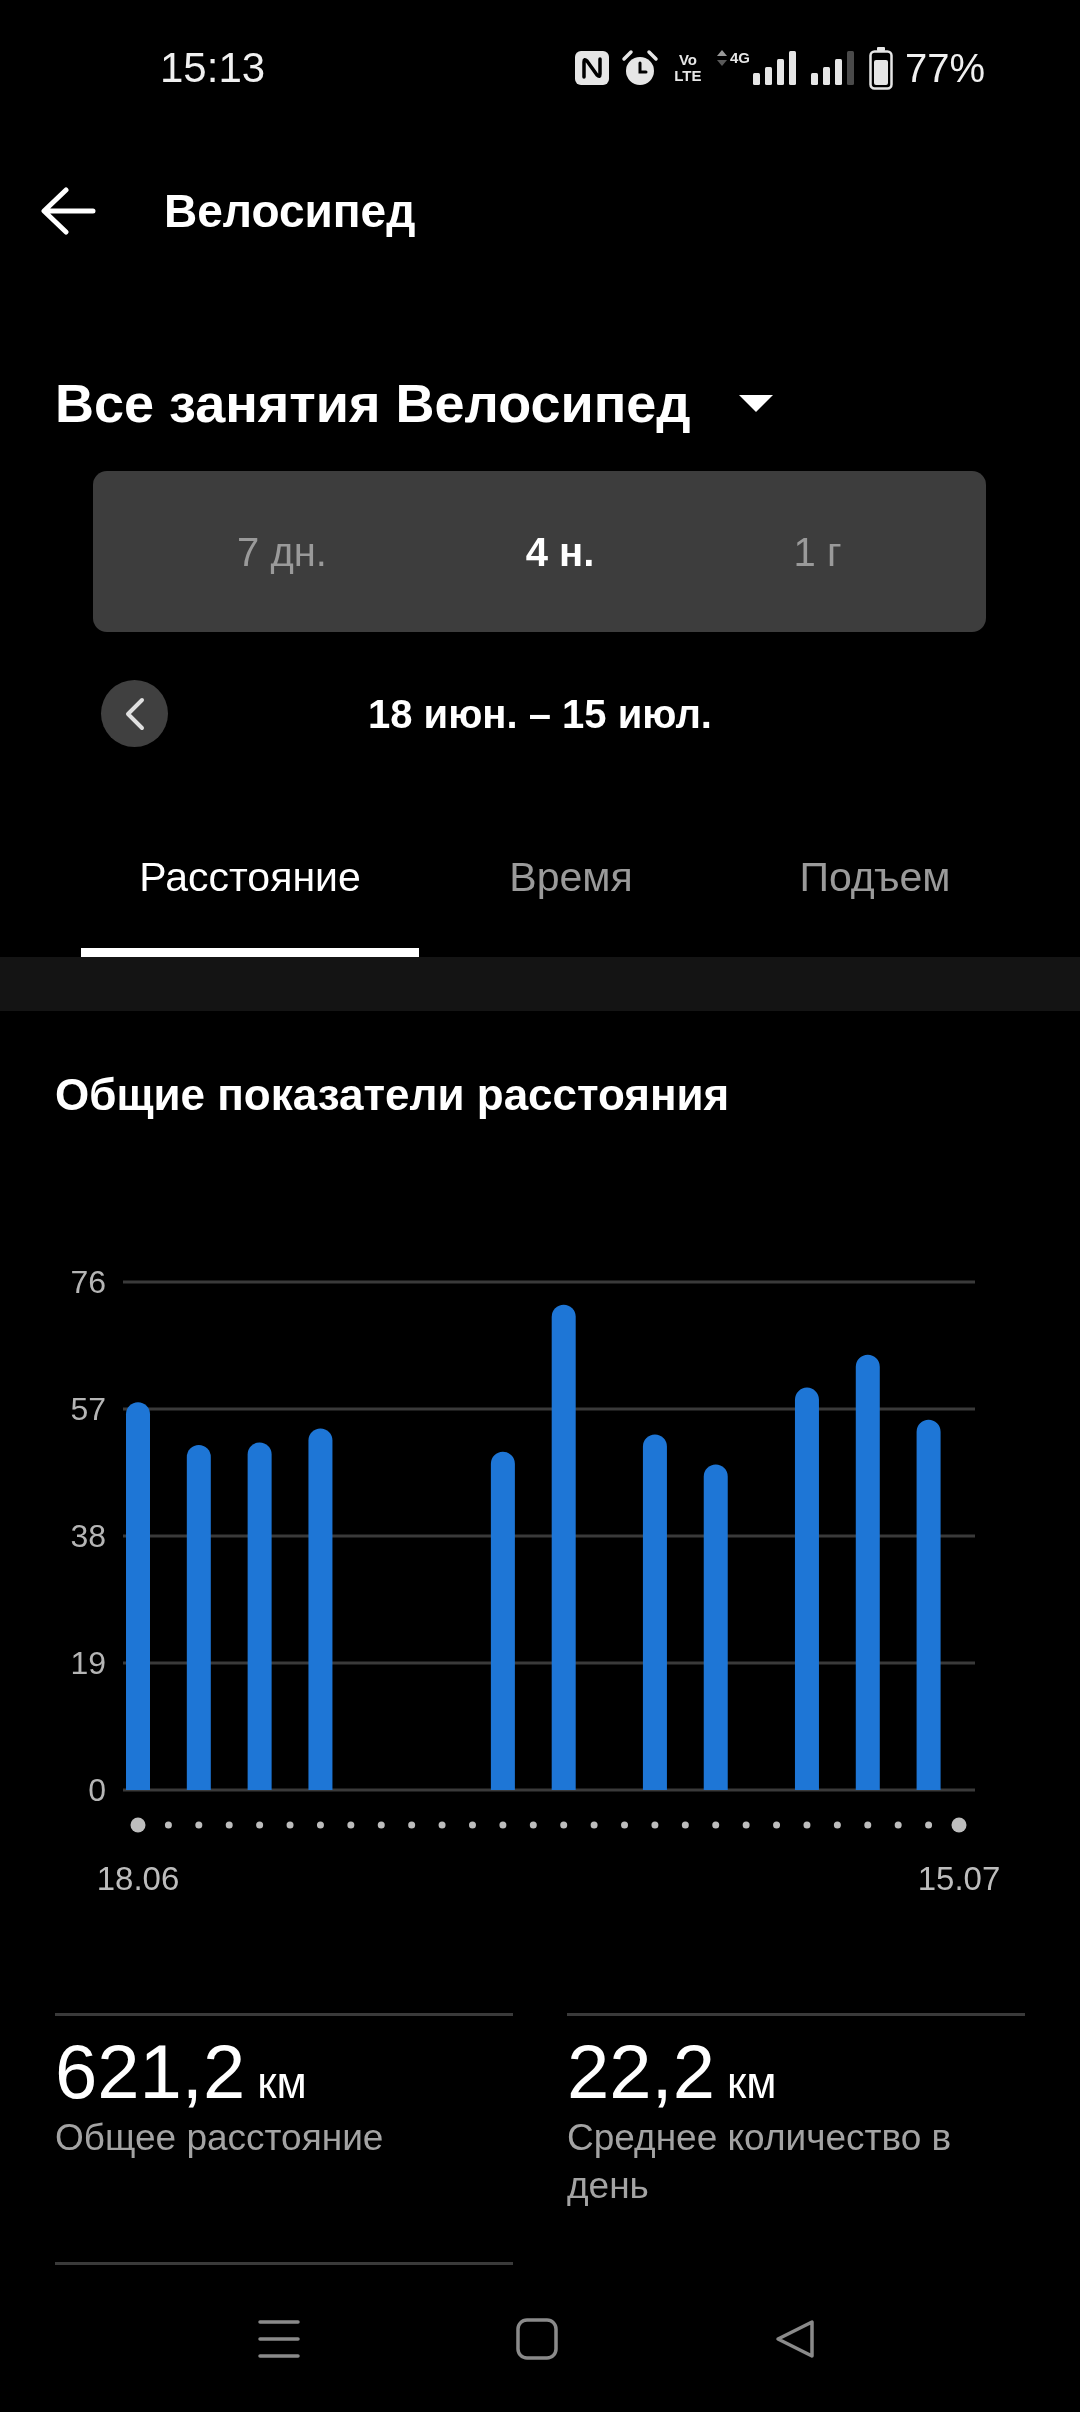  What do you see at coordinates (88, 1536) in the screenshot?
I see `y-axis-label: 38` at bounding box center [88, 1536].